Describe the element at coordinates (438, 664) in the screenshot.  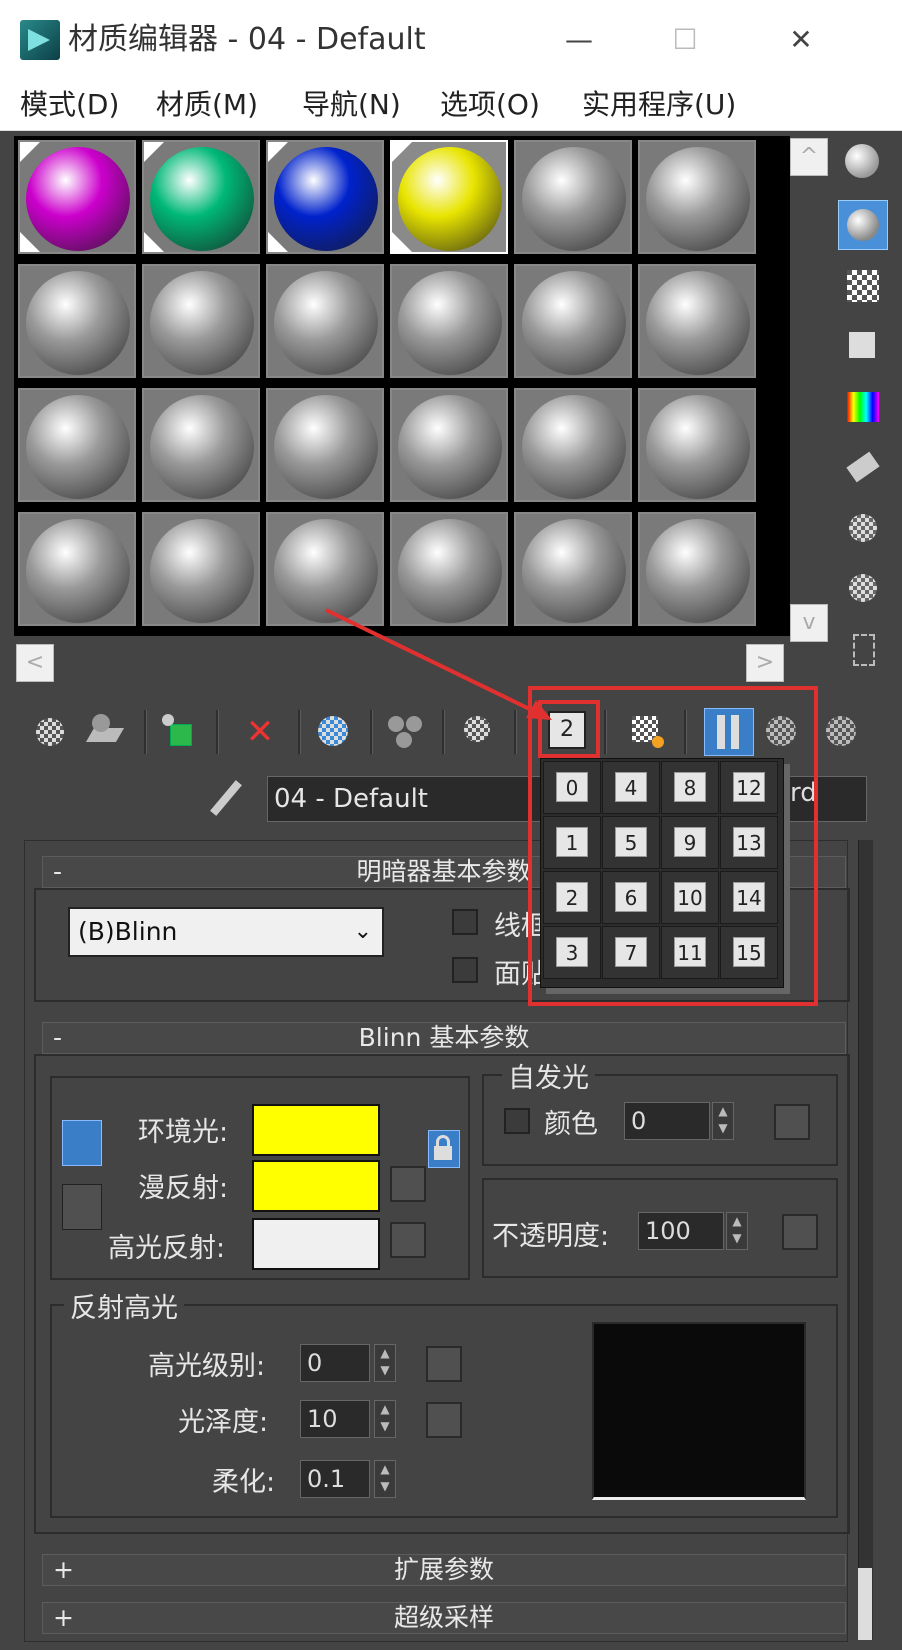
I see `annotation-arrow` at that location.